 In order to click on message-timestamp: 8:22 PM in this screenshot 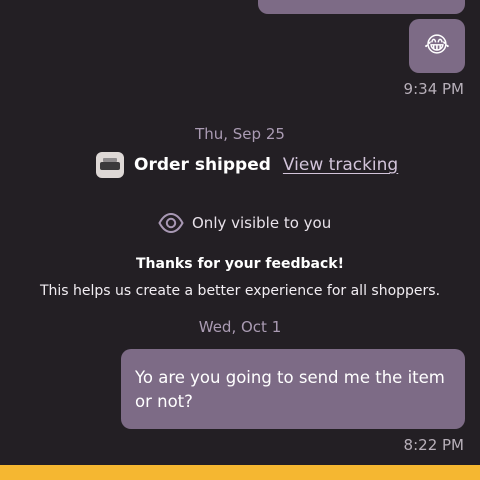, I will do `click(433, 445)`.